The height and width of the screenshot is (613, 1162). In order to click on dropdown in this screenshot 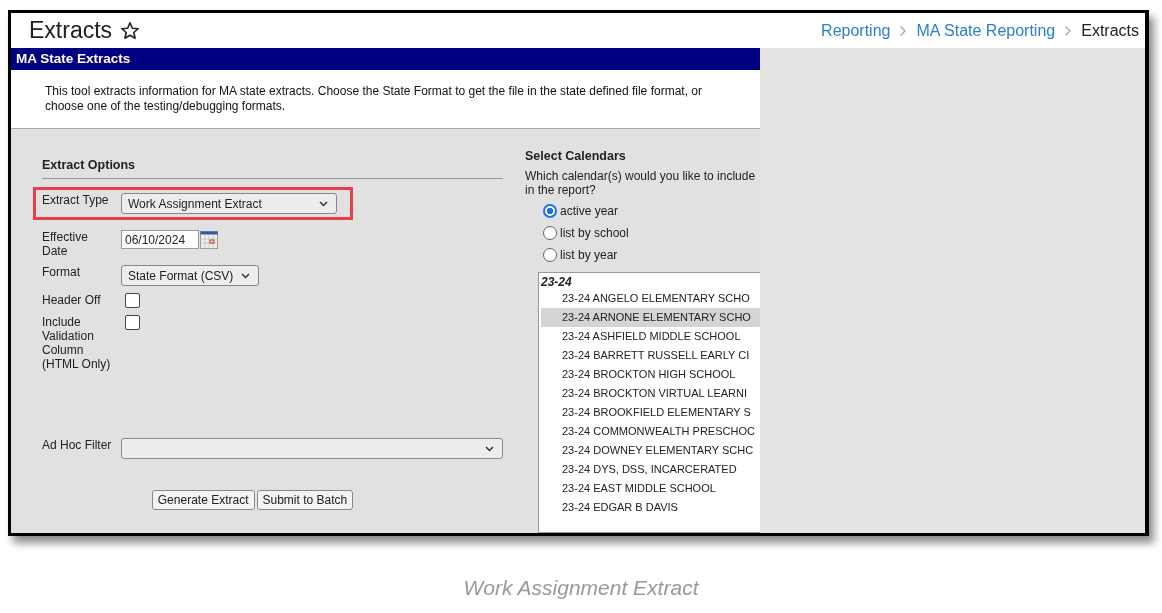, I will do `click(312, 448)`.